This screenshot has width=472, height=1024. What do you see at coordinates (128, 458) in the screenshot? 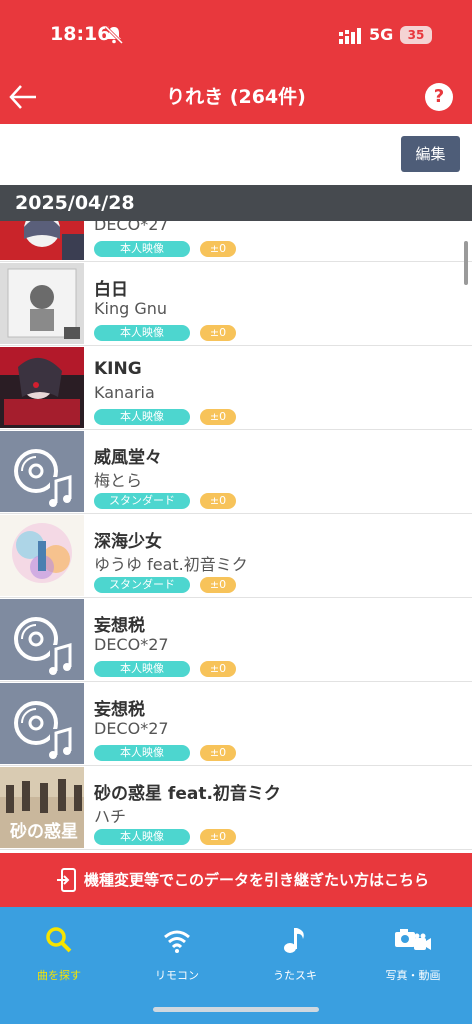
I see `song-title: 威風堂々` at bounding box center [128, 458].